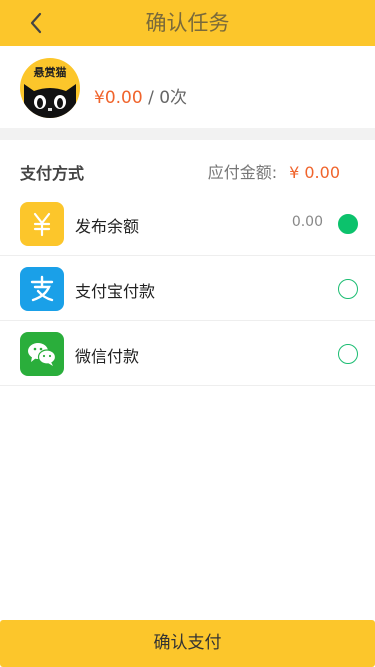 The height and width of the screenshot is (667, 375). What do you see at coordinates (118, 98) in the screenshot?
I see `task-amount: ¥0.00` at bounding box center [118, 98].